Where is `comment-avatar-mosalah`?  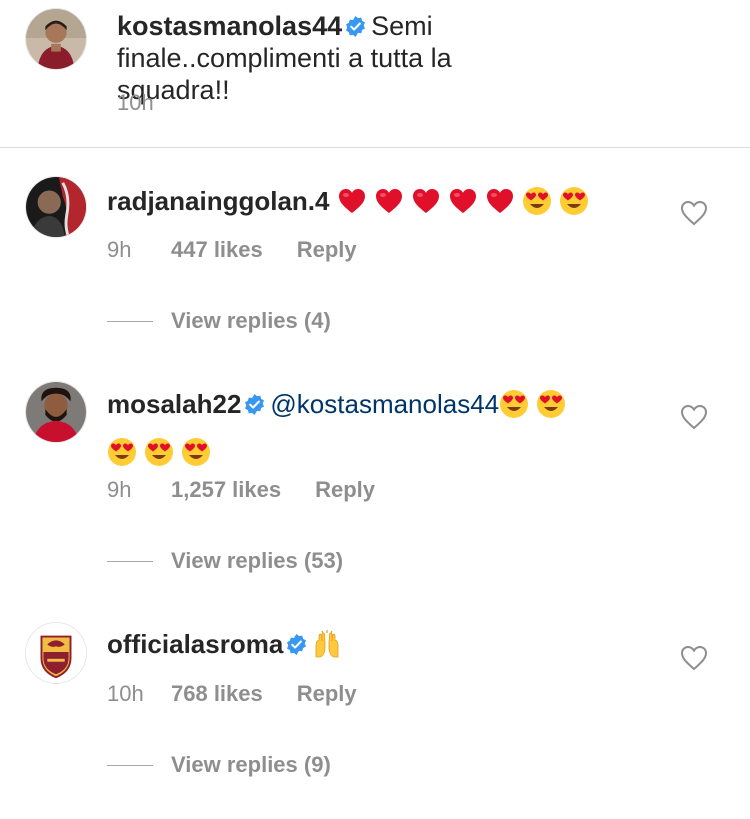
comment-avatar-mosalah is located at coordinates (56, 412).